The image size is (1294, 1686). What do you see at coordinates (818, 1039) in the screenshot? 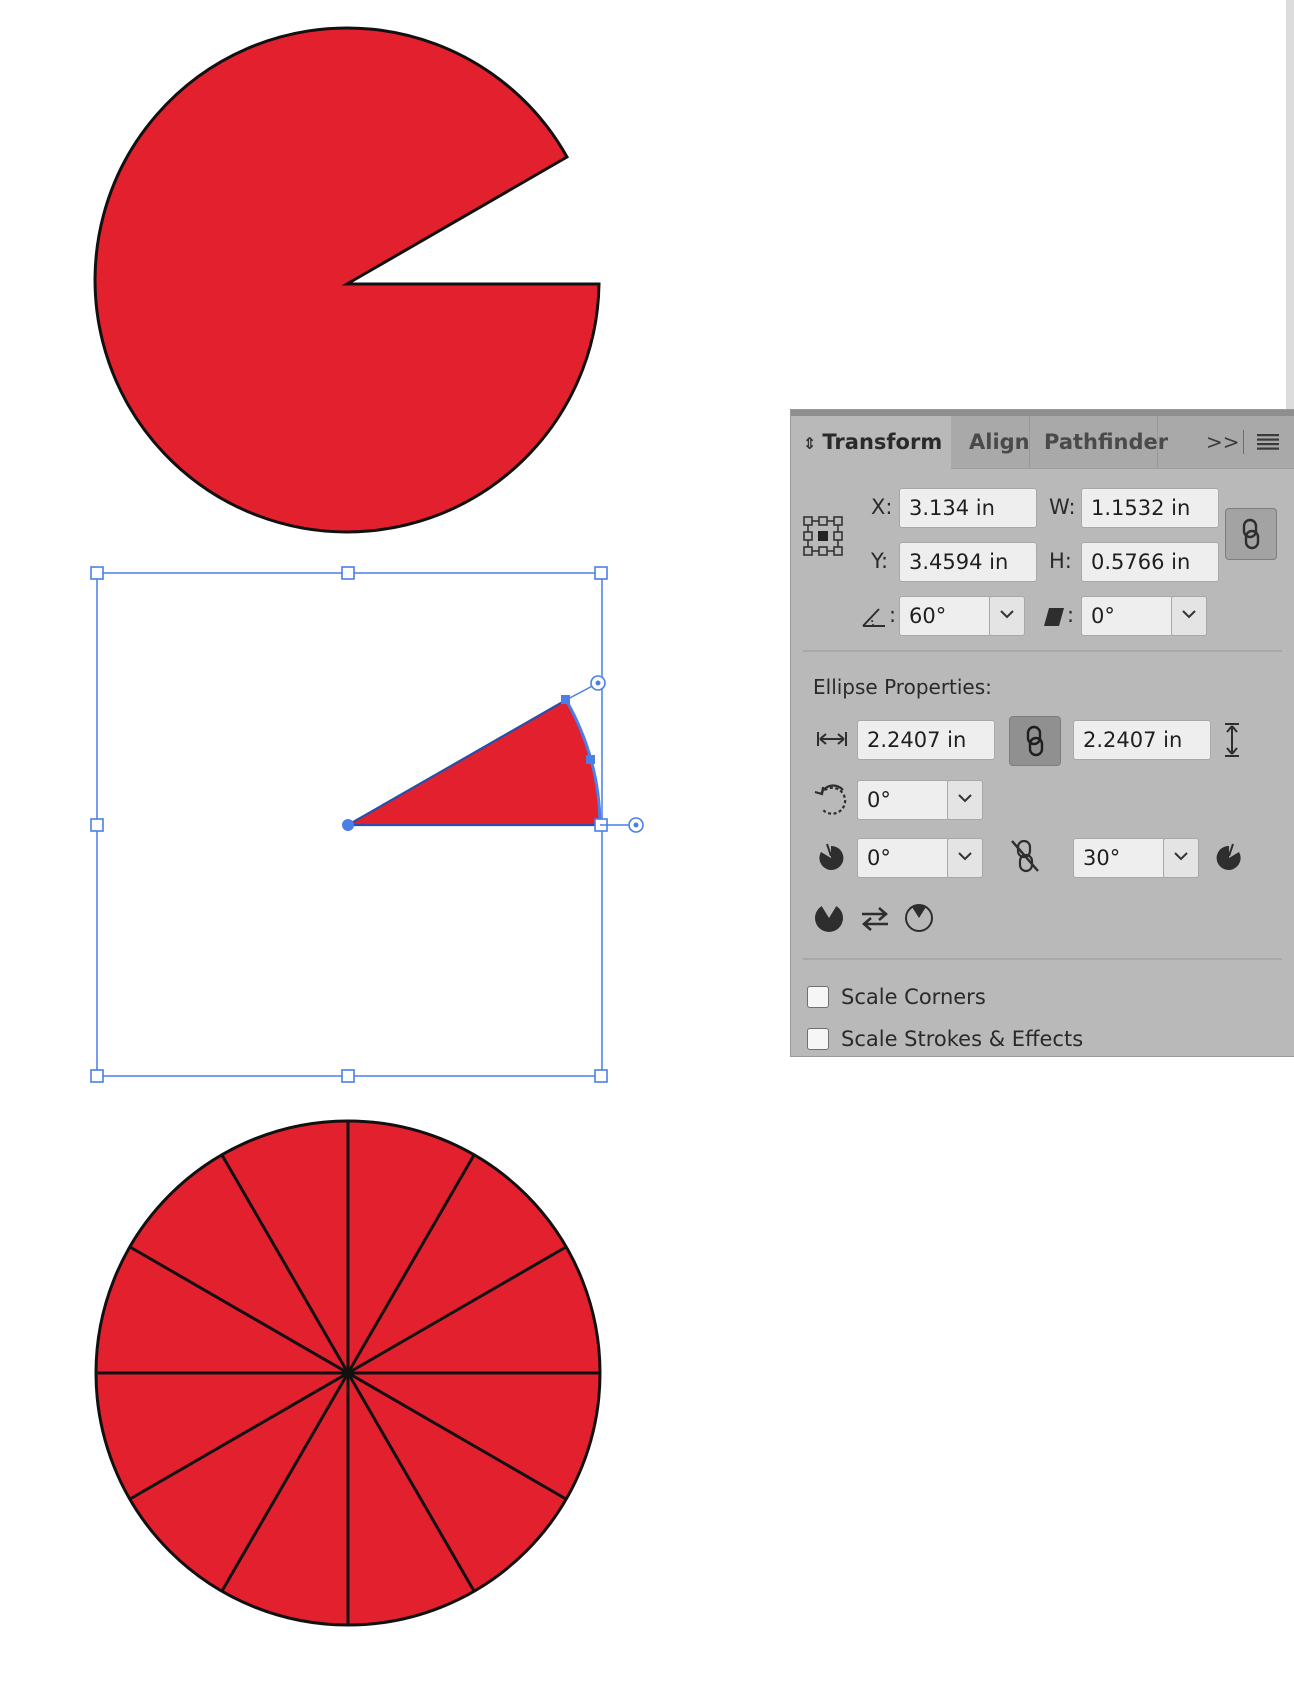
I see `scale-strokes-checkbox` at bounding box center [818, 1039].